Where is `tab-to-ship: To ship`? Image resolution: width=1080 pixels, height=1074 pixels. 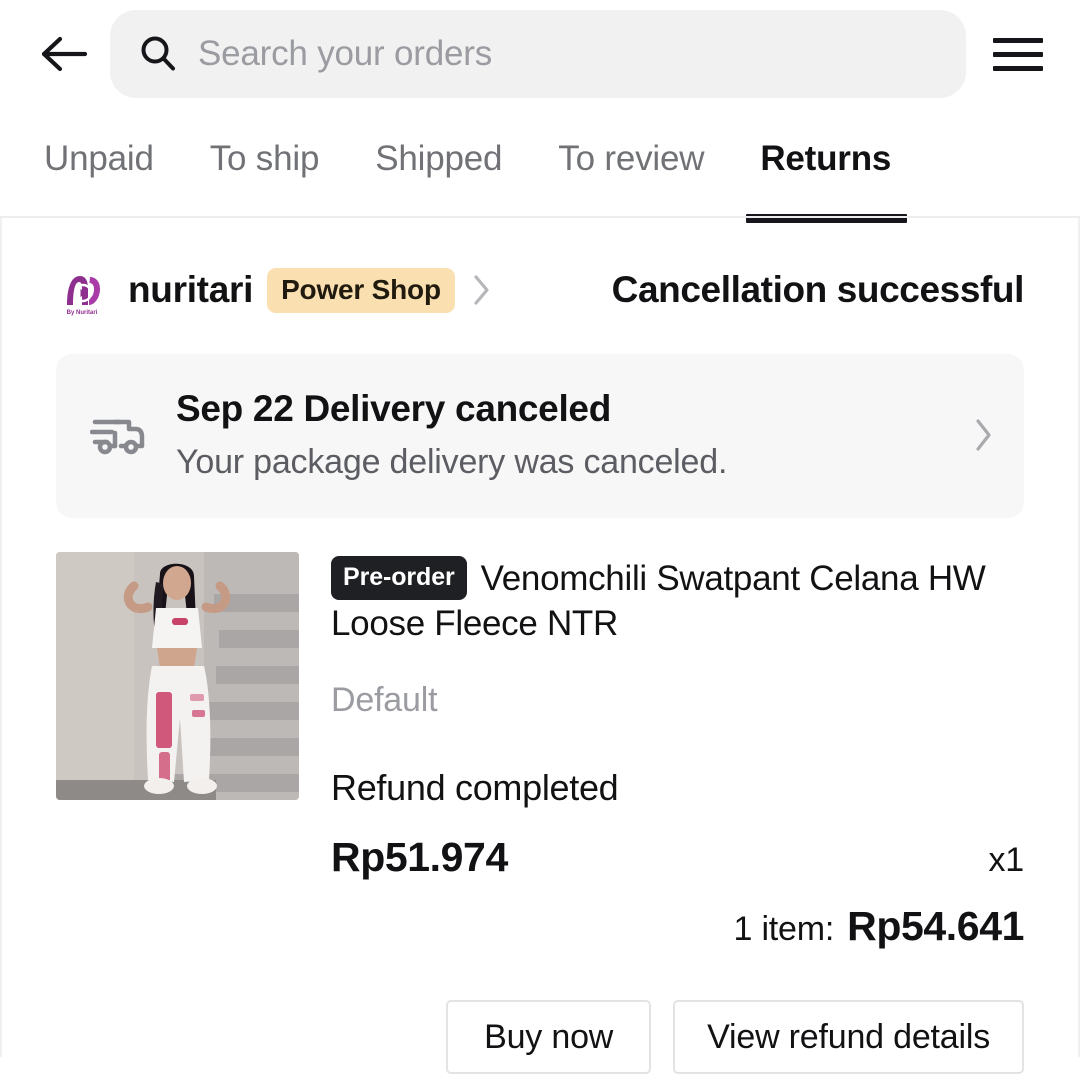 tab-to-ship: To ship is located at coordinates (265, 163).